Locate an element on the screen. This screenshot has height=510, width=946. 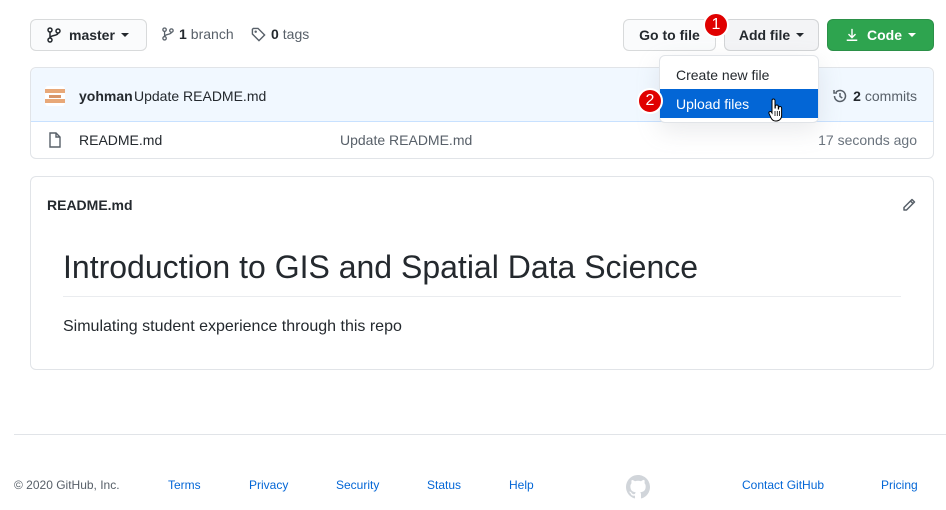
commit-message: Update README.md is located at coordinates (200, 96).